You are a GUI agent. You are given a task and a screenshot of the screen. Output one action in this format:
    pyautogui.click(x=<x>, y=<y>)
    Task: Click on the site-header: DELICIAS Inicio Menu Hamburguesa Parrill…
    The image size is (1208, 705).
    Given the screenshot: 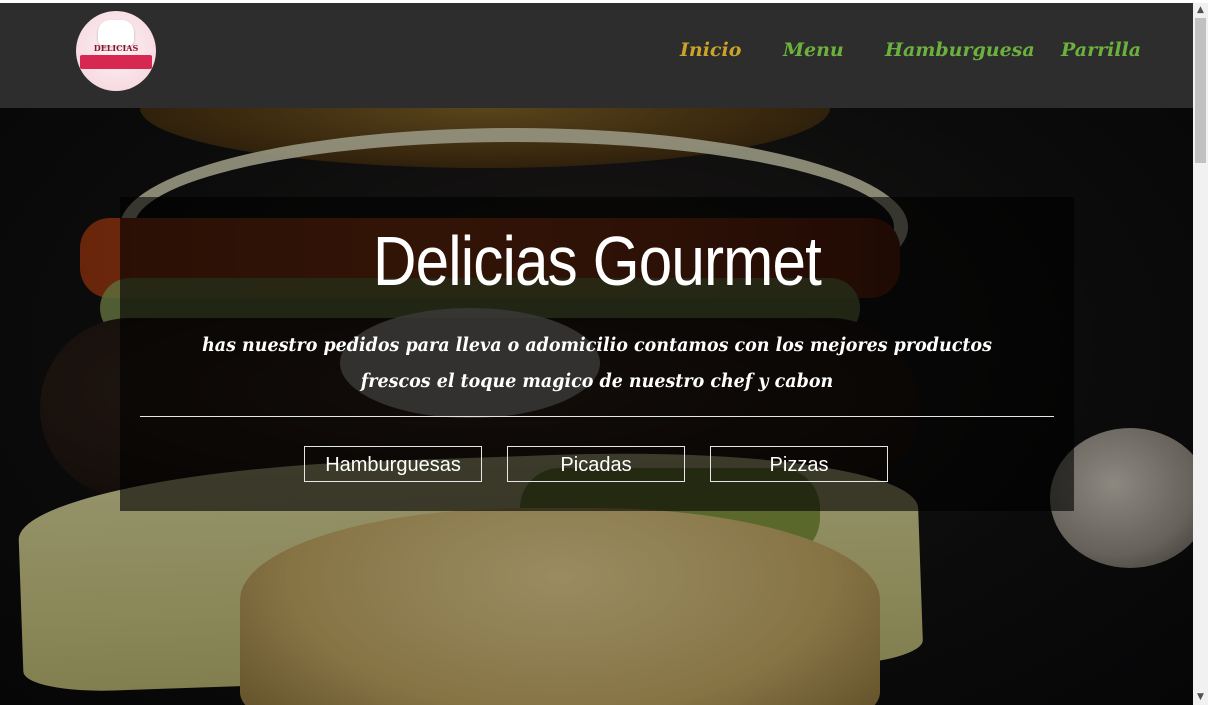 What is the action you would take?
    pyautogui.click(x=596, y=55)
    